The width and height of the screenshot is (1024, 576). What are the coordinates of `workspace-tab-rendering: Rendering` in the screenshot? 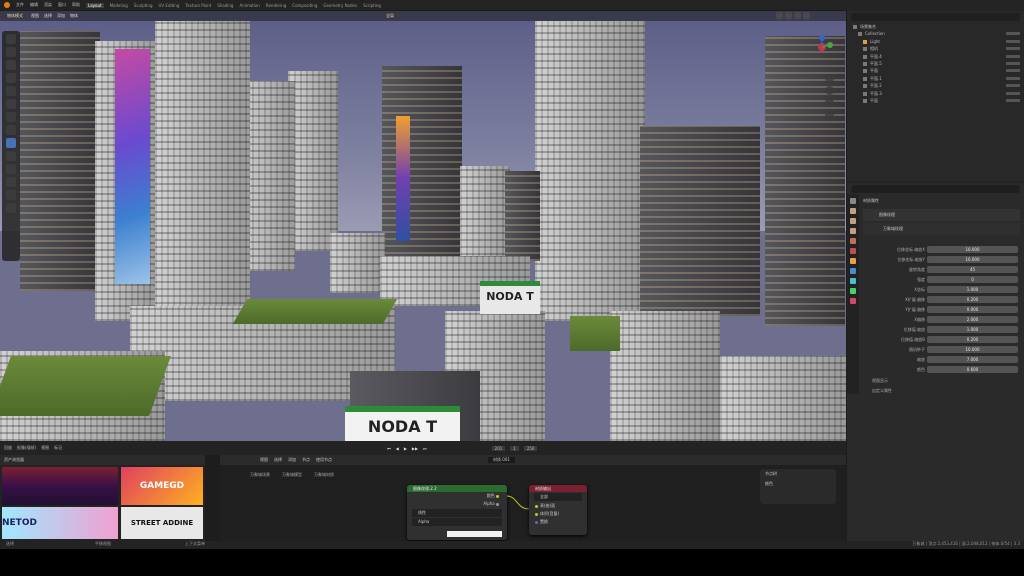 It's located at (276, 5).